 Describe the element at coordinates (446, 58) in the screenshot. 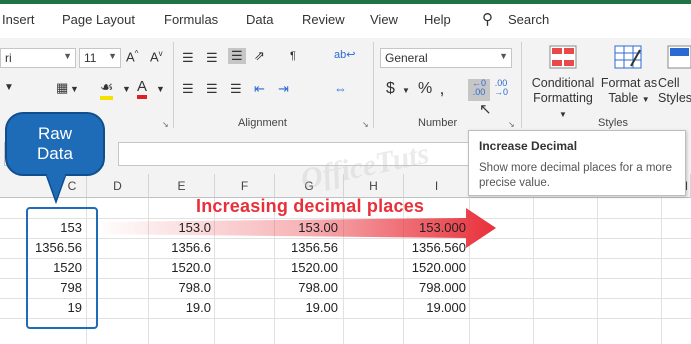

I see `number-format-combo: General ▼` at that location.